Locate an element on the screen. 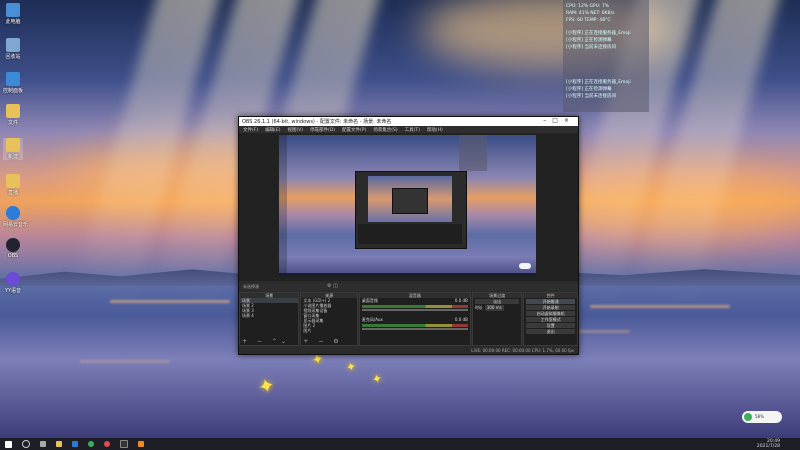  desktop-icon: 新建 is located at coordinates (13, 149).